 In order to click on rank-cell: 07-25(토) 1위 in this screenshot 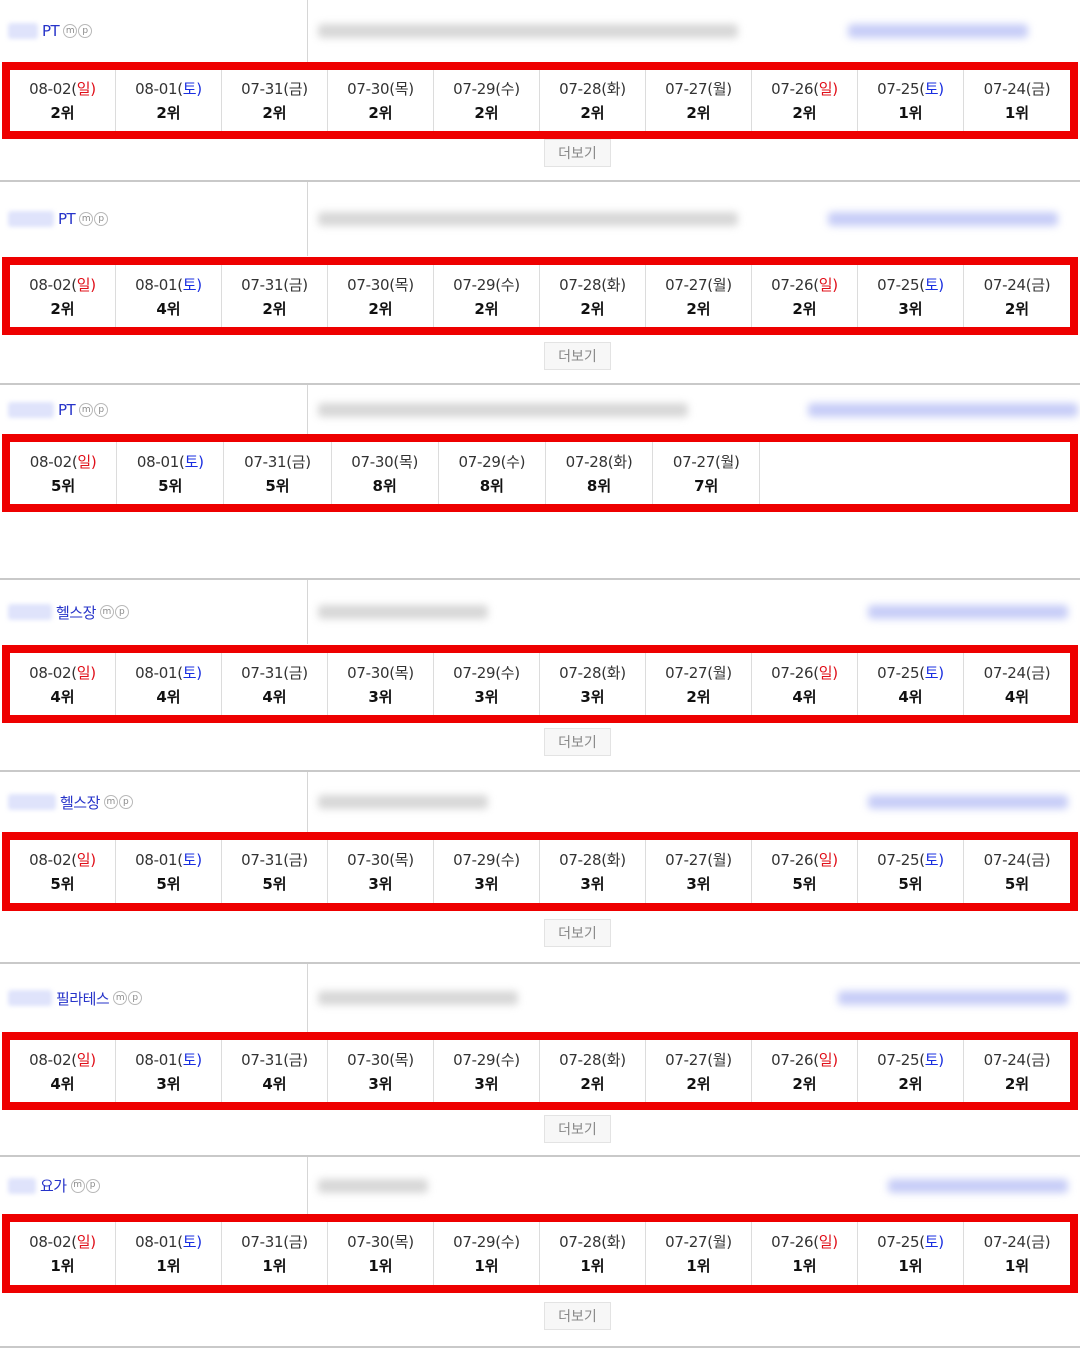, I will do `click(911, 1253)`.